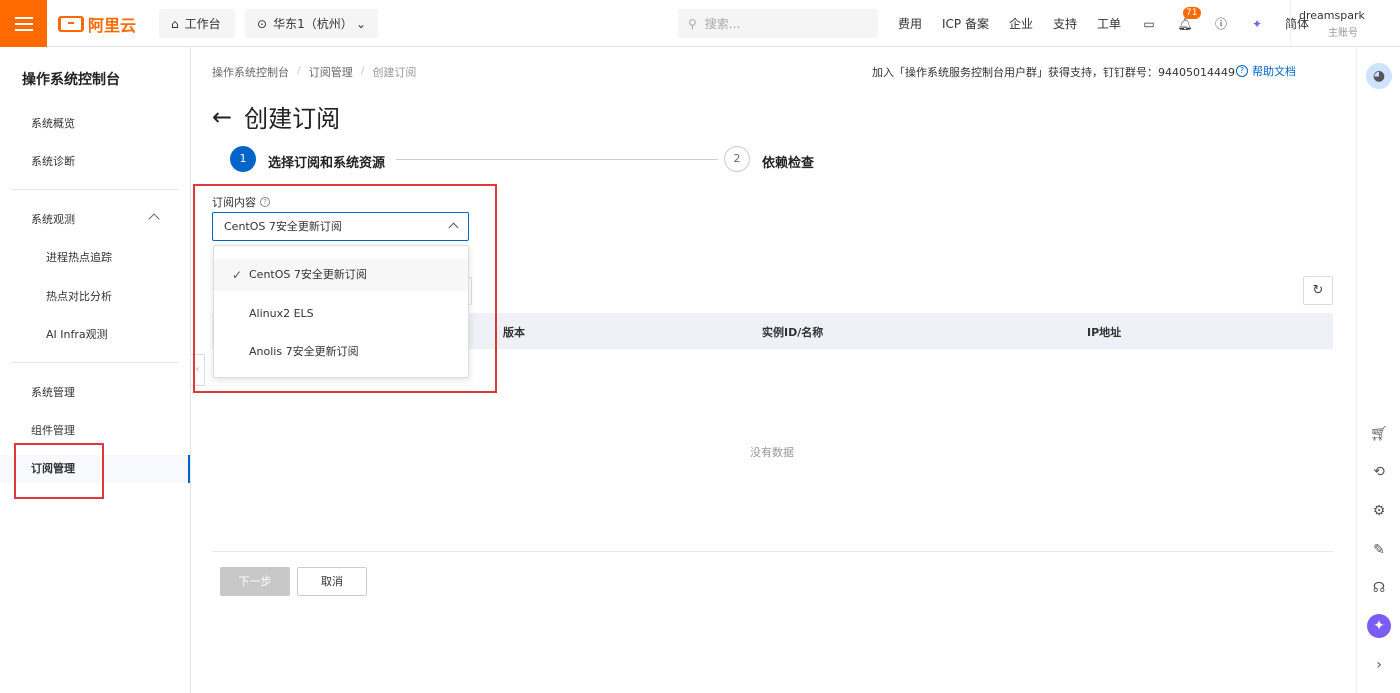 This screenshot has width=1400, height=693. I want to click on help-circle-icon: ⓘ, so click(1221, 24).